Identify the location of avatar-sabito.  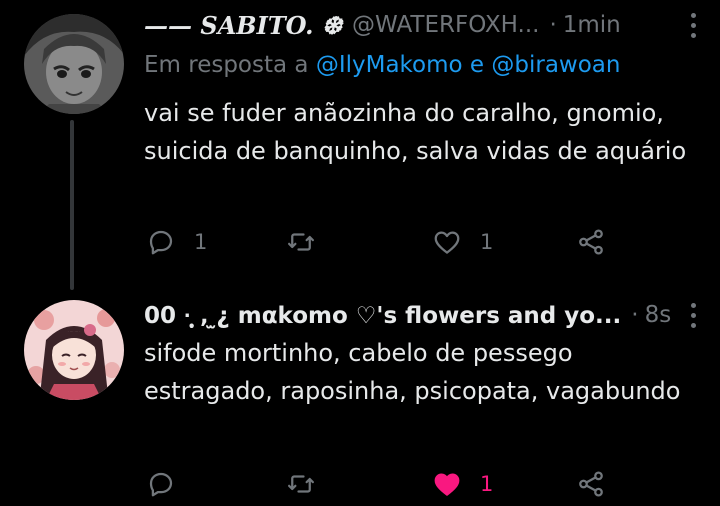
(74, 64).